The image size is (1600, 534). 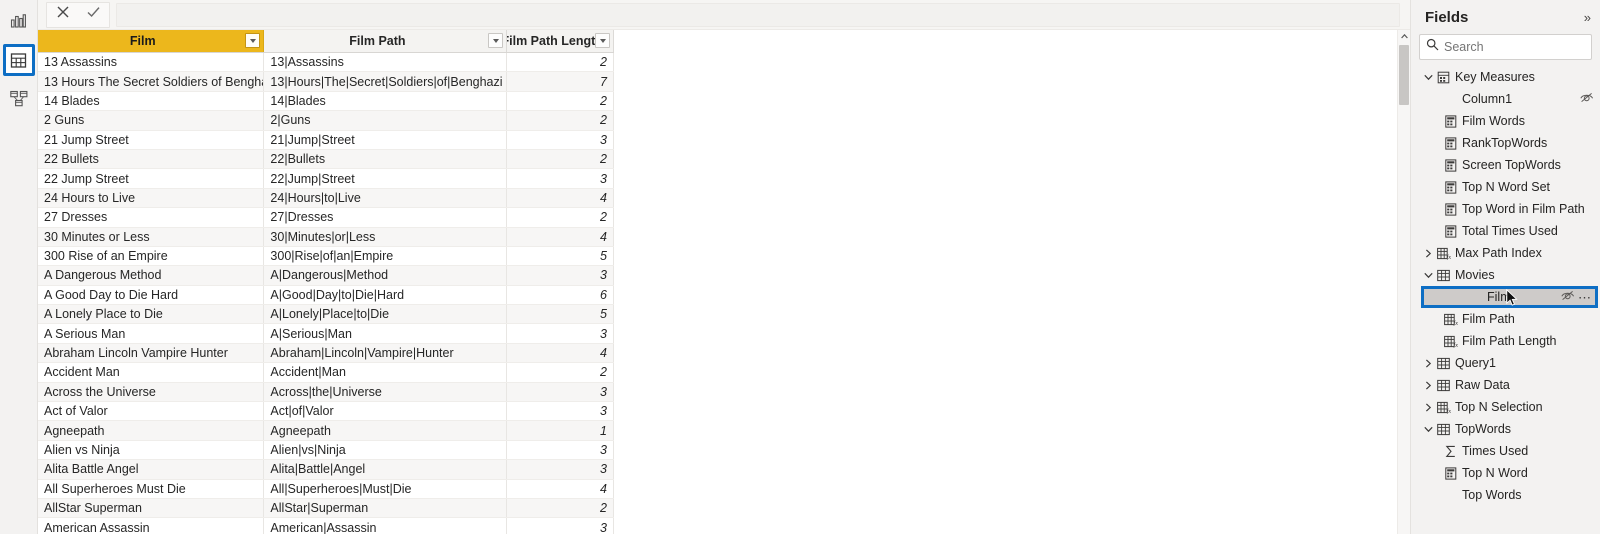 I want to click on cell-film-path: Alita|Battle|Angel, so click(x=385, y=469).